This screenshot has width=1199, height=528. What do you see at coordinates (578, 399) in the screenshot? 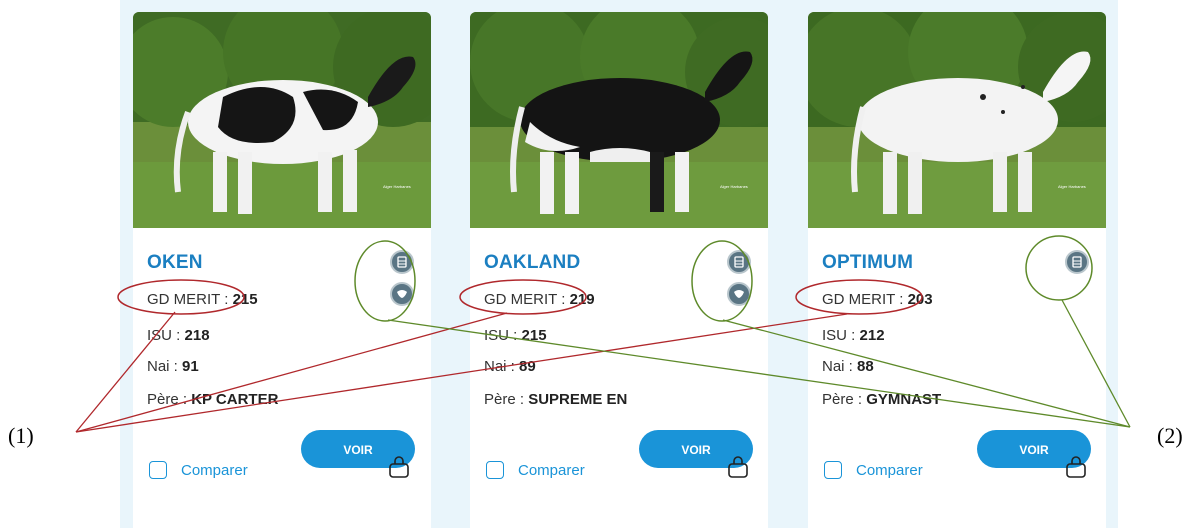
I see `pere-value: SUPREME EN` at bounding box center [578, 399].